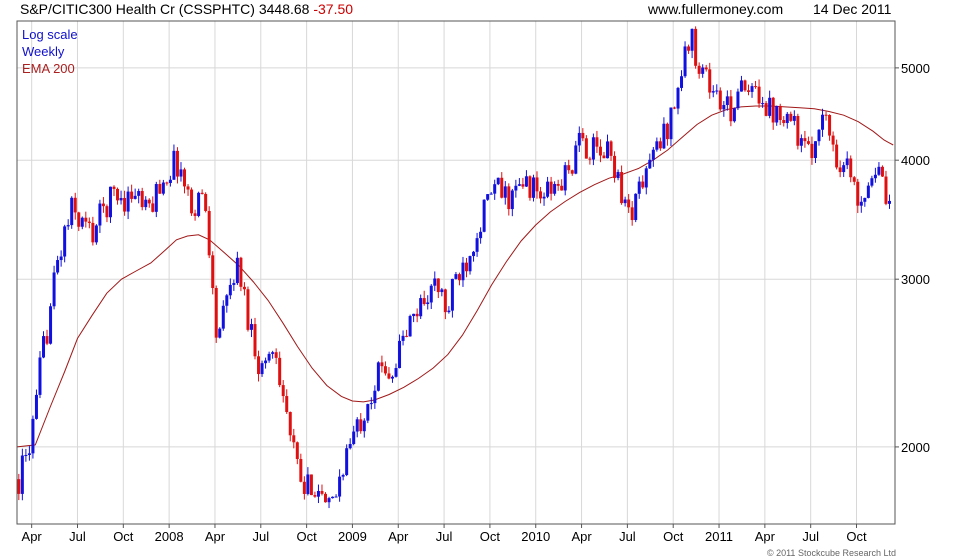 The image size is (980, 560). What do you see at coordinates (915, 279) in the screenshot?
I see `y-tick-label: 3000` at bounding box center [915, 279].